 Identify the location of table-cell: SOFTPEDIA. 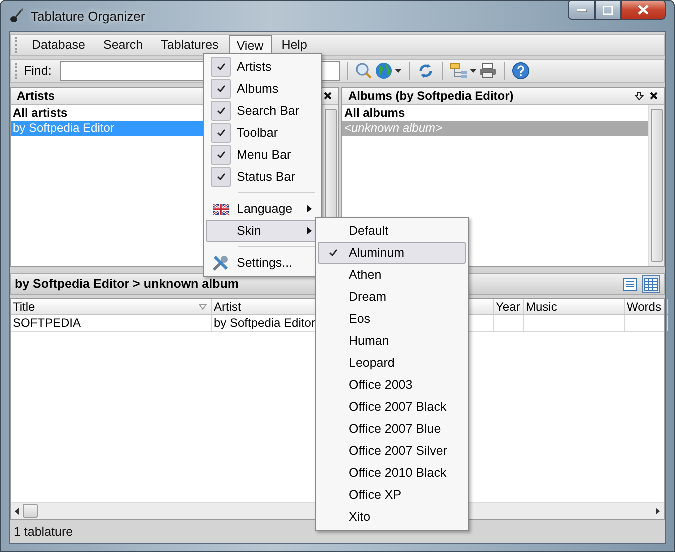
(111, 323).